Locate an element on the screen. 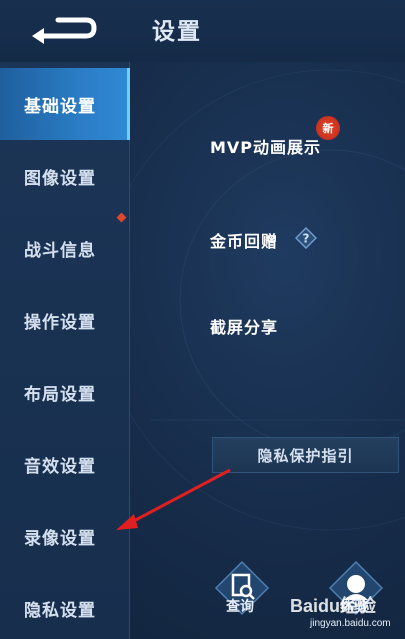 This screenshot has width=405, height=639. sidebar-item-privacy: 隐私设置 is located at coordinates (65, 605).